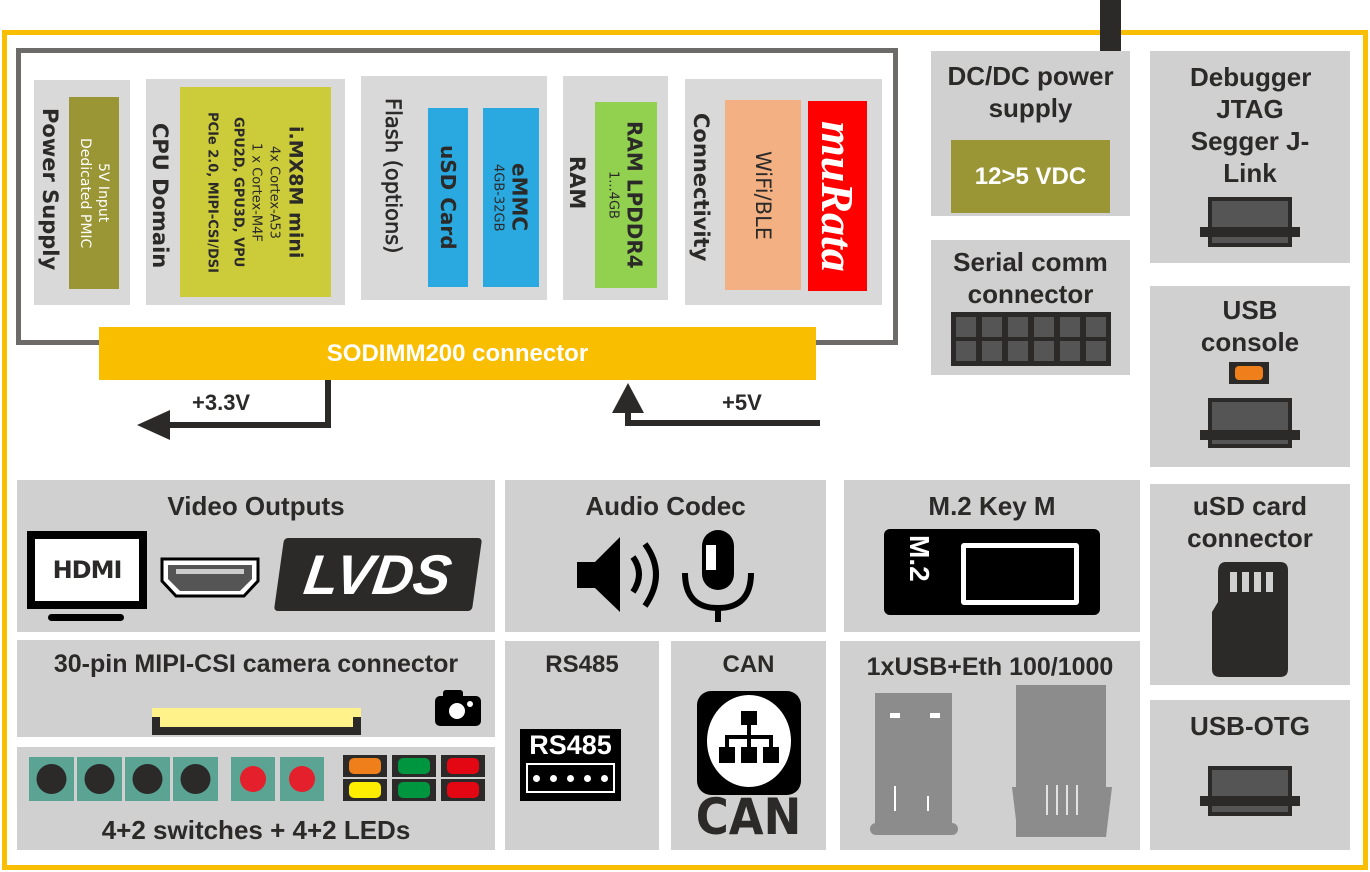  What do you see at coordinates (570, 745) in the screenshot?
I see `rs485-badge-text: RS485` at bounding box center [570, 745].